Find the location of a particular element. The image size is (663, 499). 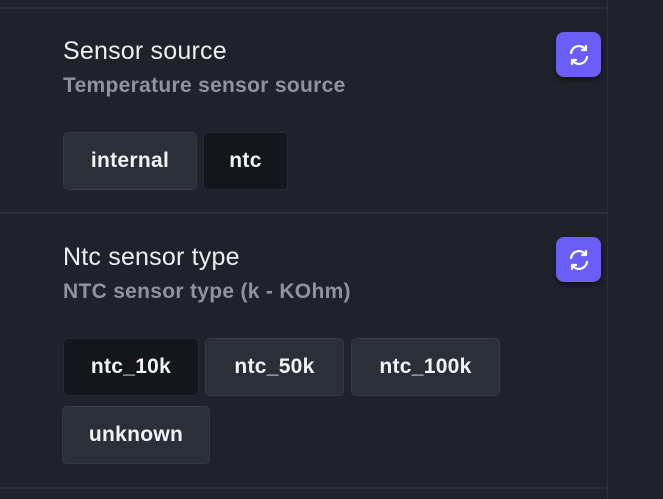

option-internal: internal is located at coordinates (130, 161).